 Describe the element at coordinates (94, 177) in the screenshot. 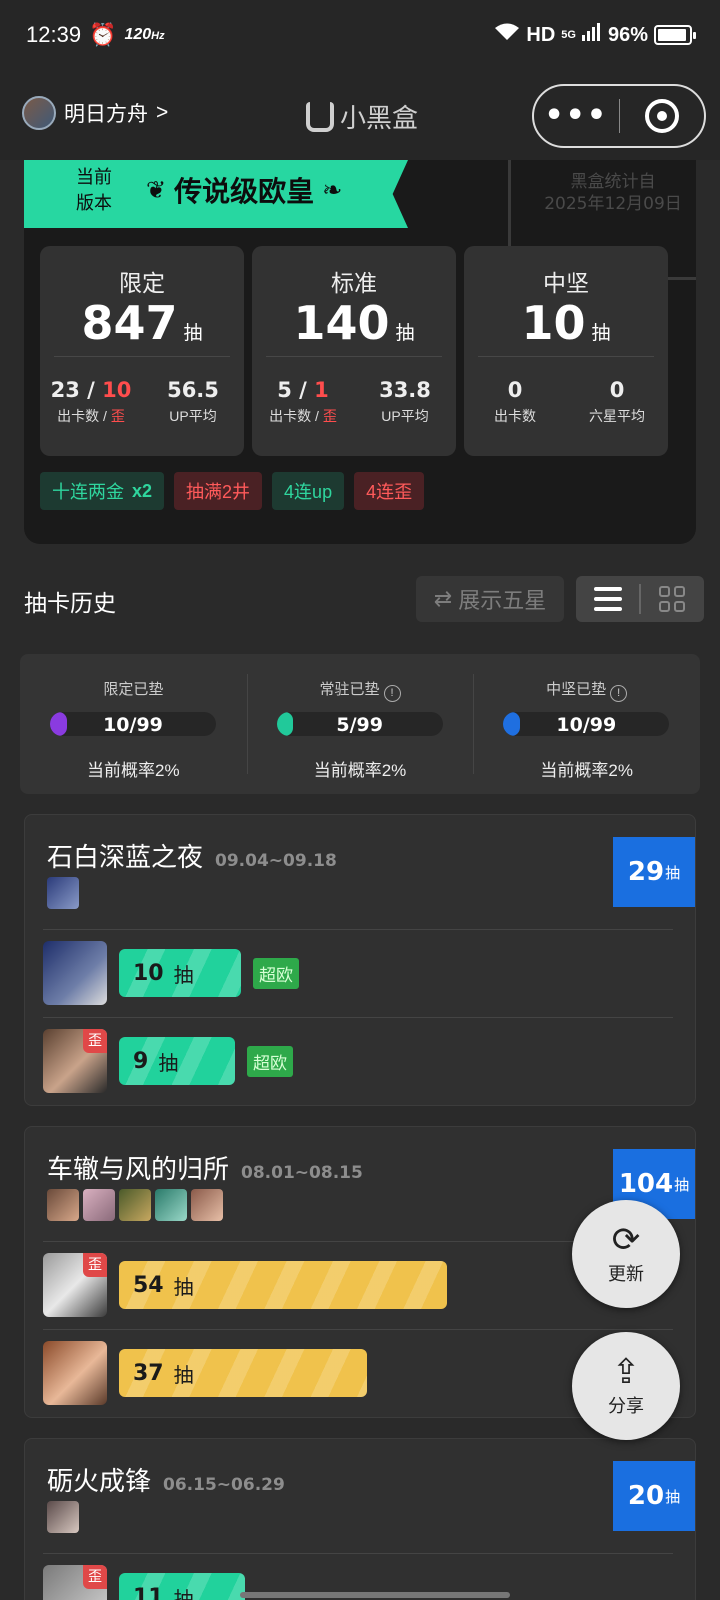

I see `version-label-1: 当前` at that location.